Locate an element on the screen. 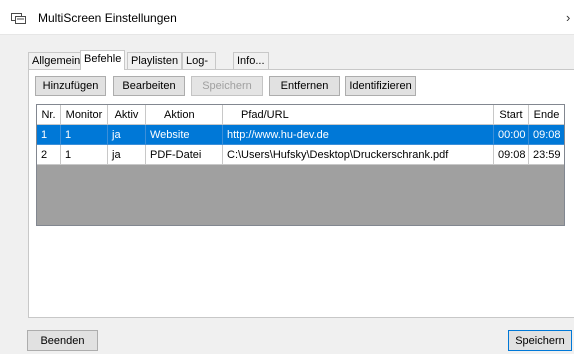 This screenshot has width=574, height=354. edit-button: Bearbeiten is located at coordinates (149, 86).